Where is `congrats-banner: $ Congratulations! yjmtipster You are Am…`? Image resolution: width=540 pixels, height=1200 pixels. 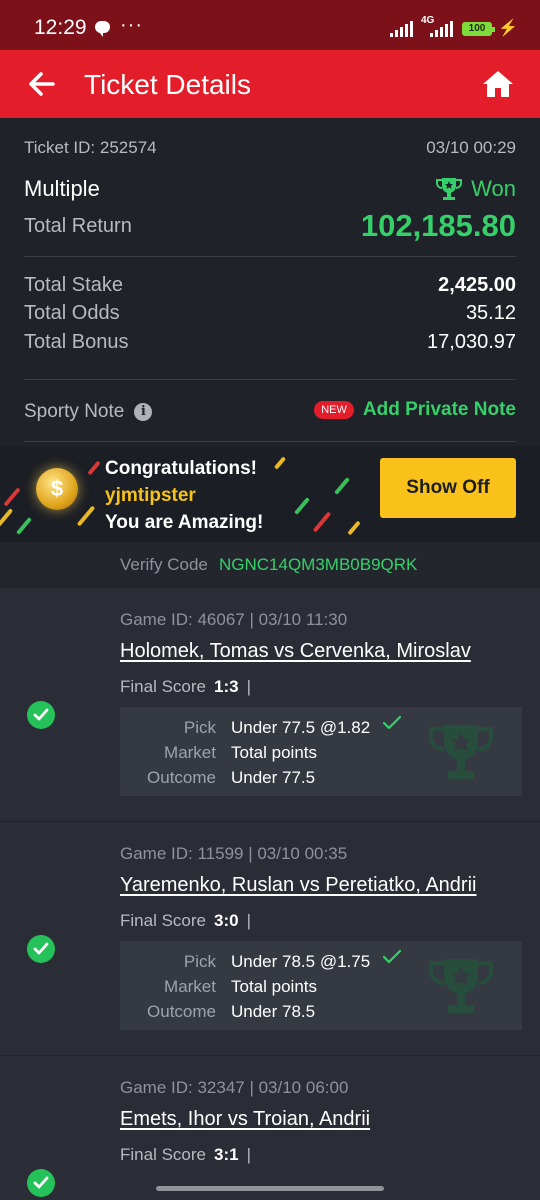
congrats-banner: $ Congratulations! yjmtipster You are Am… is located at coordinates (270, 494).